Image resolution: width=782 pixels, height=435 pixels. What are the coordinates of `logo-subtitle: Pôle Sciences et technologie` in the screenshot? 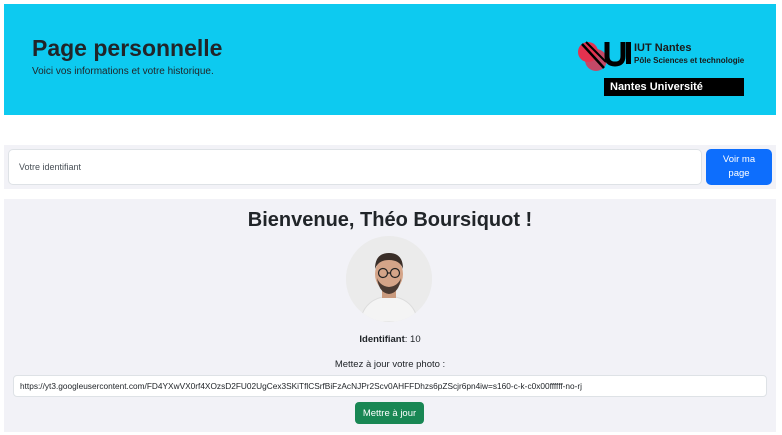 It's located at (689, 60).